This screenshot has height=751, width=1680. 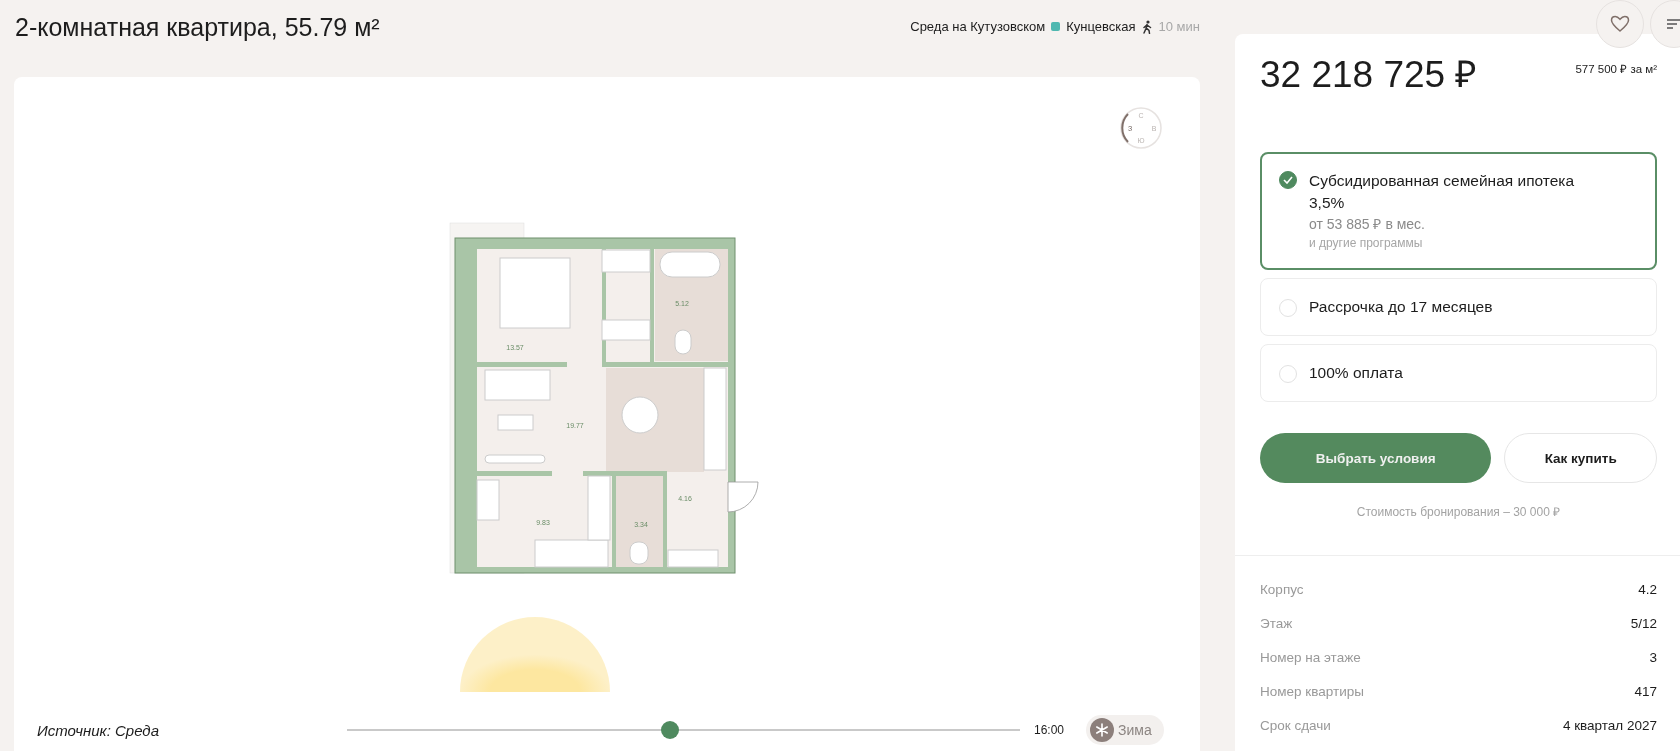 What do you see at coordinates (1276, 624) in the screenshot?
I see `detail-label: Этаж` at bounding box center [1276, 624].